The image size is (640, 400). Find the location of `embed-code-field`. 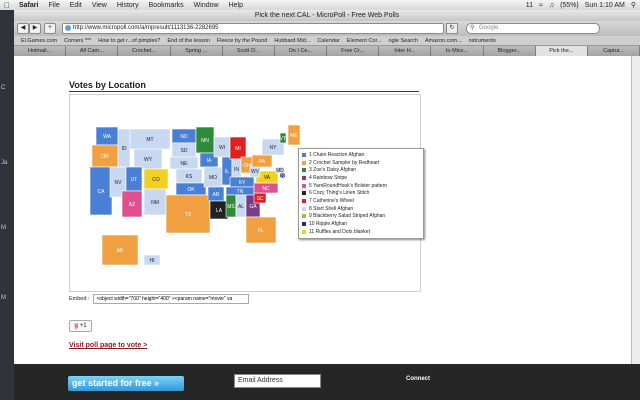

embed-code-field is located at coordinates (171, 299).